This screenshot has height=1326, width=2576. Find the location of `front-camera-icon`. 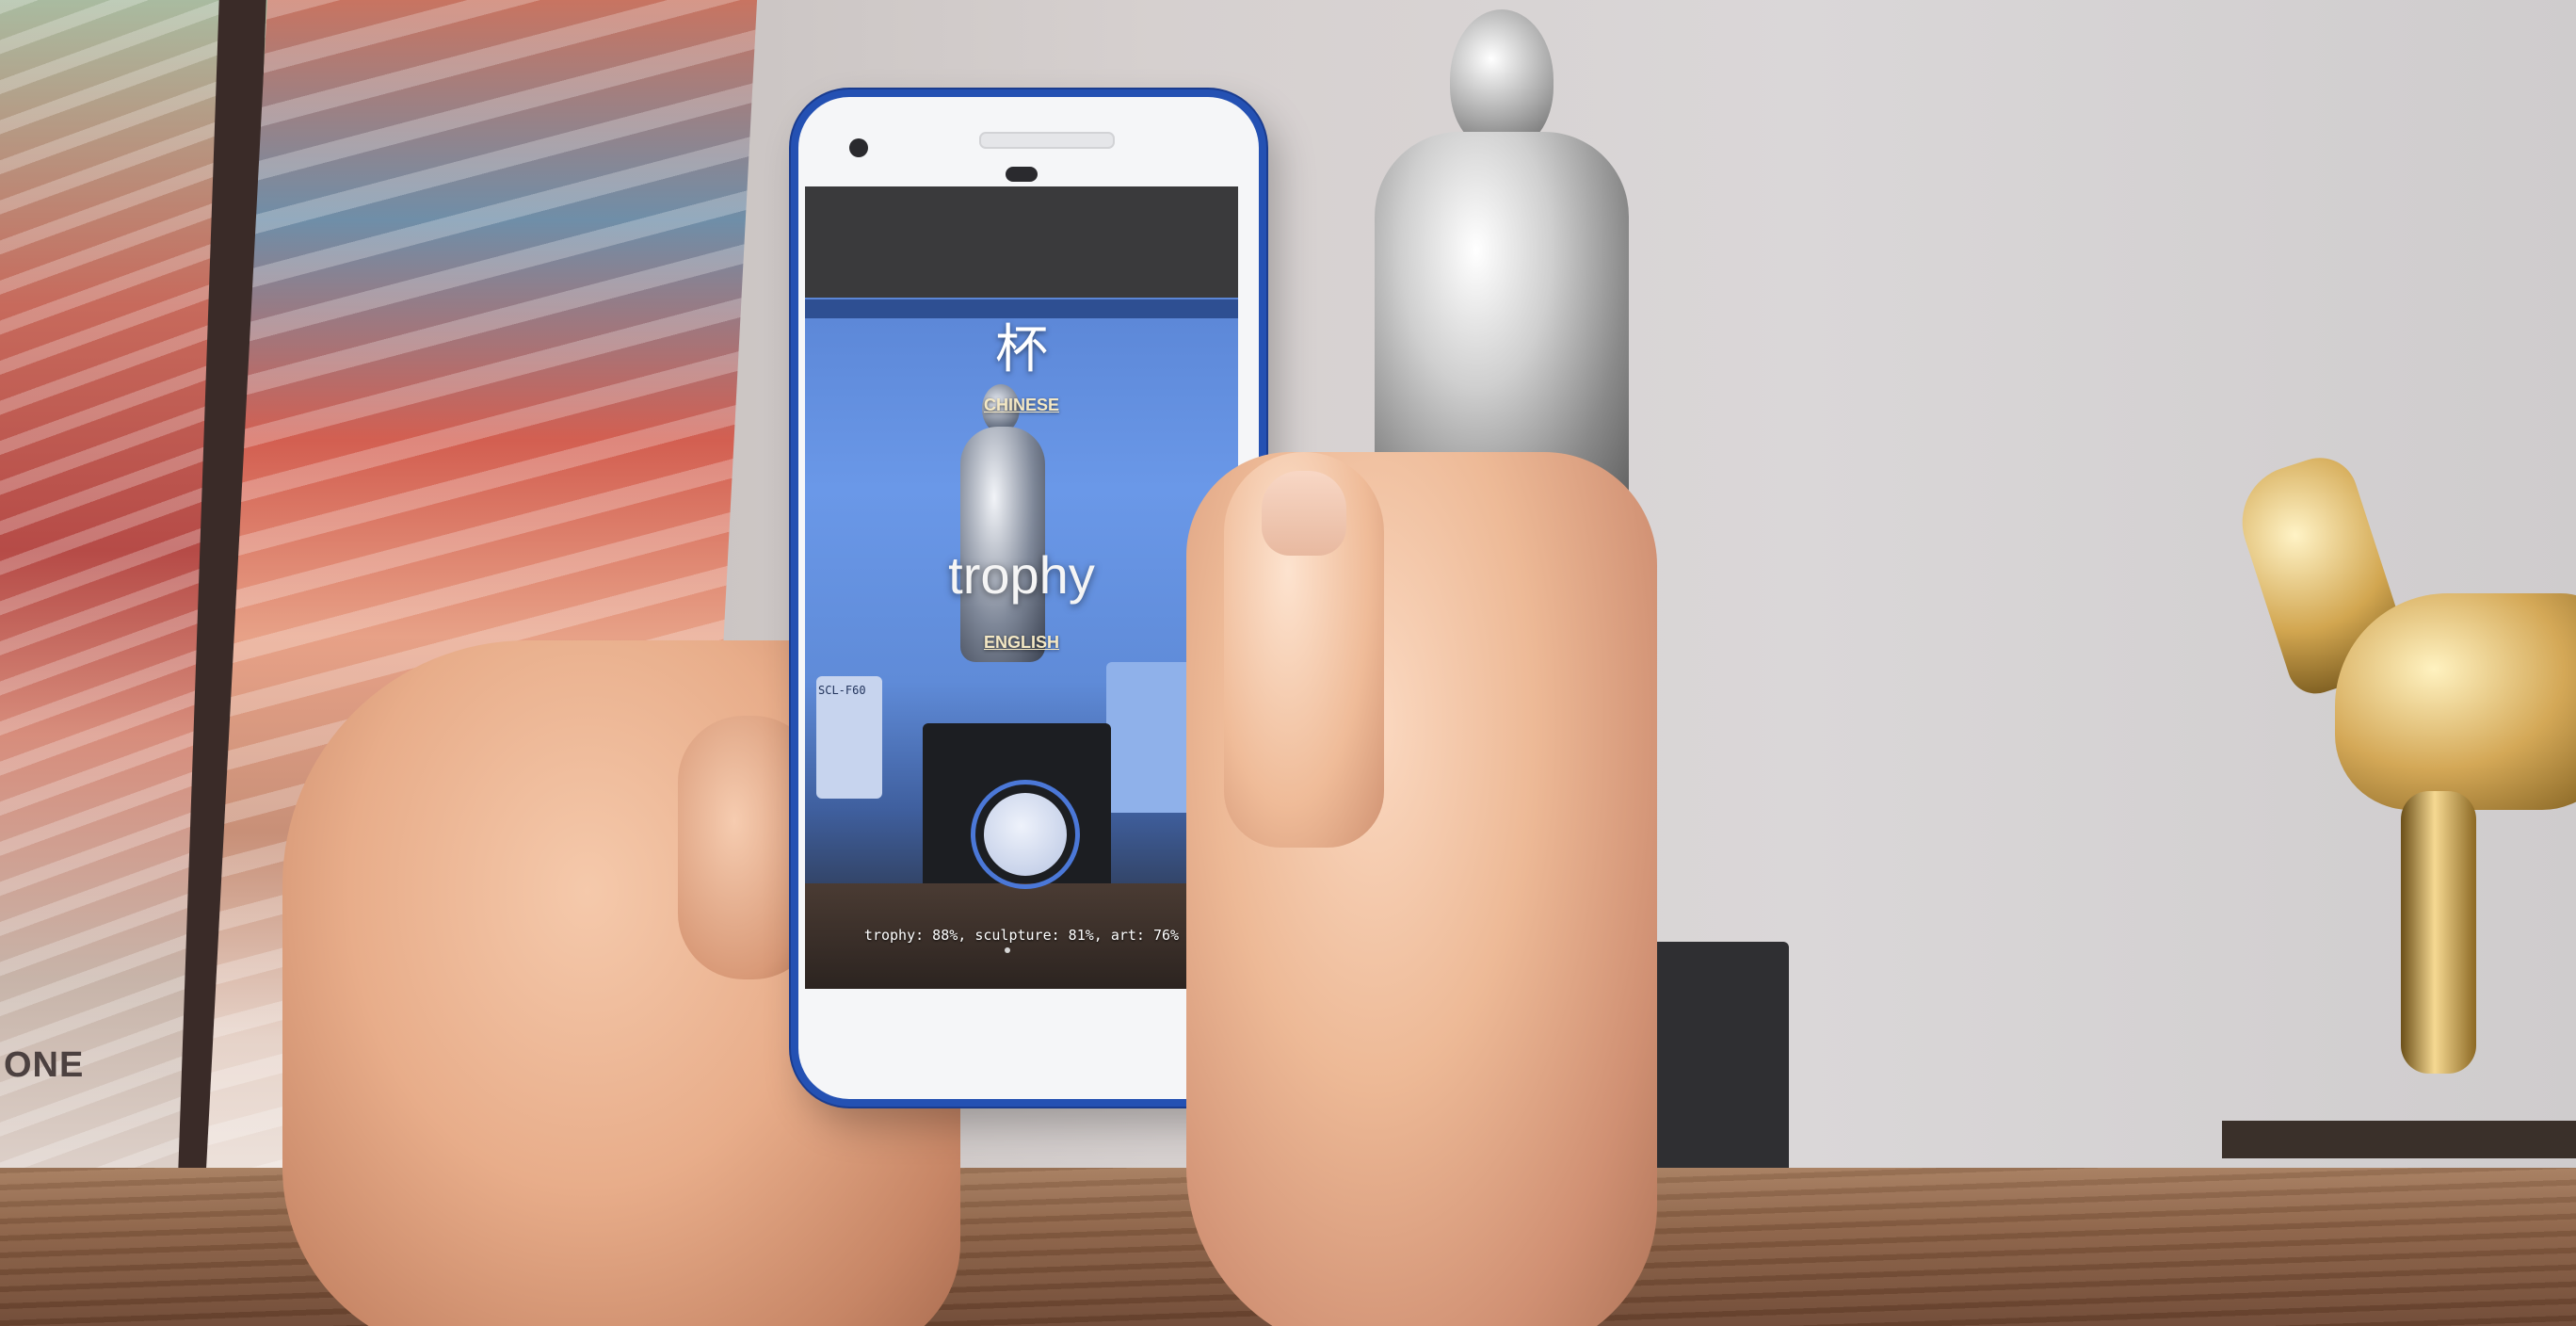

front-camera-icon is located at coordinates (858, 147).